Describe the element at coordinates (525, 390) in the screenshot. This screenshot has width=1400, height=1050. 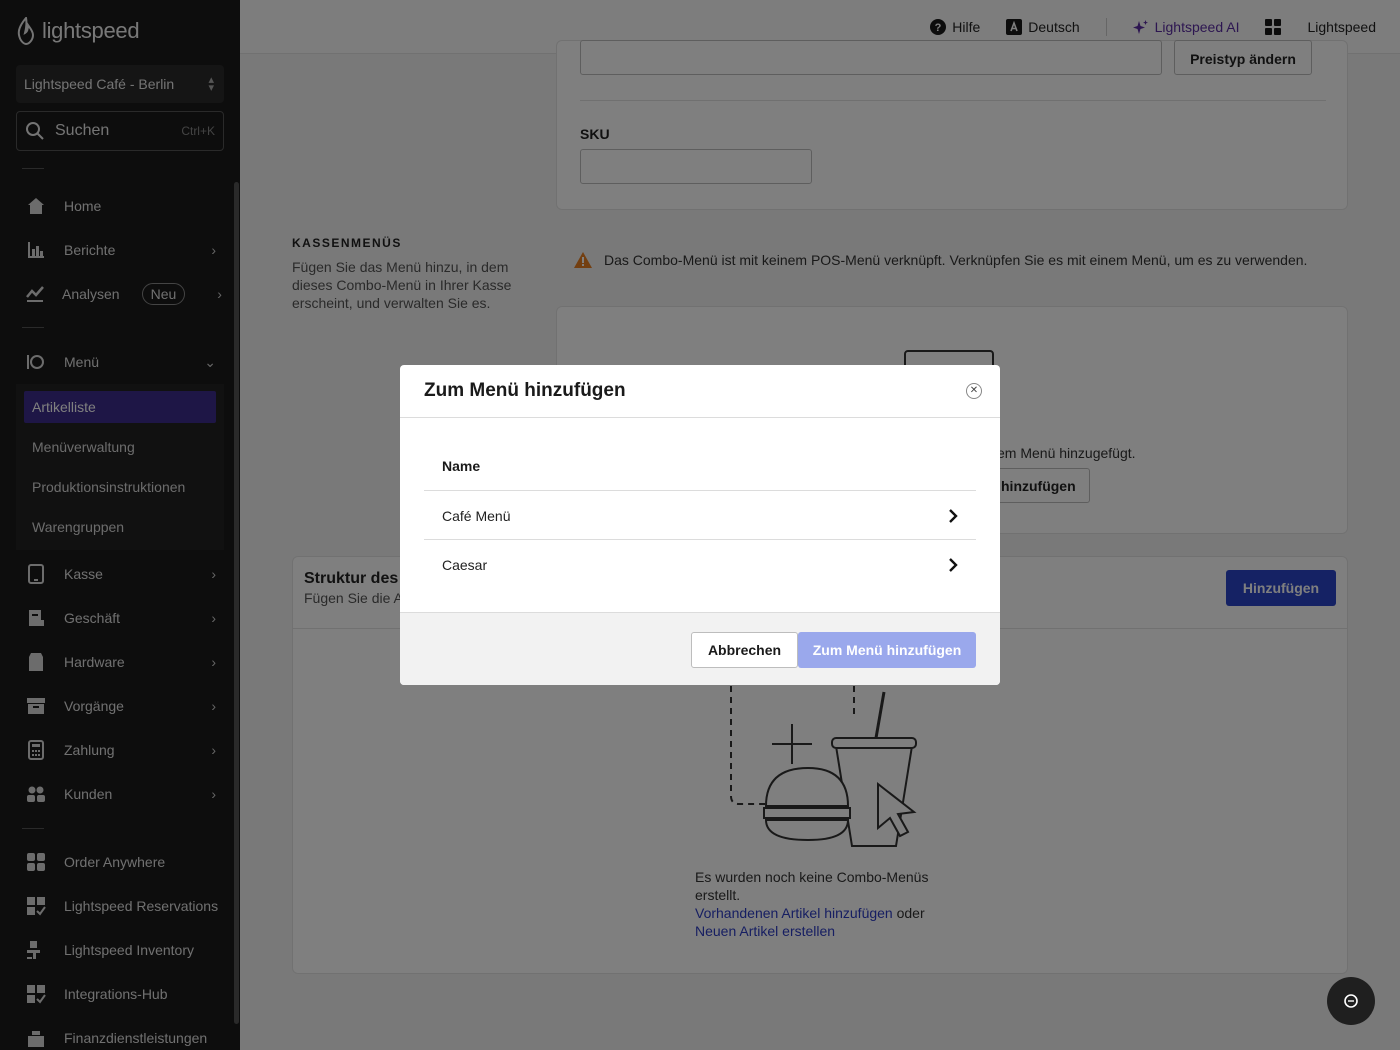
I see `dialog-title: Zum Menü hinzufügen` at that location.